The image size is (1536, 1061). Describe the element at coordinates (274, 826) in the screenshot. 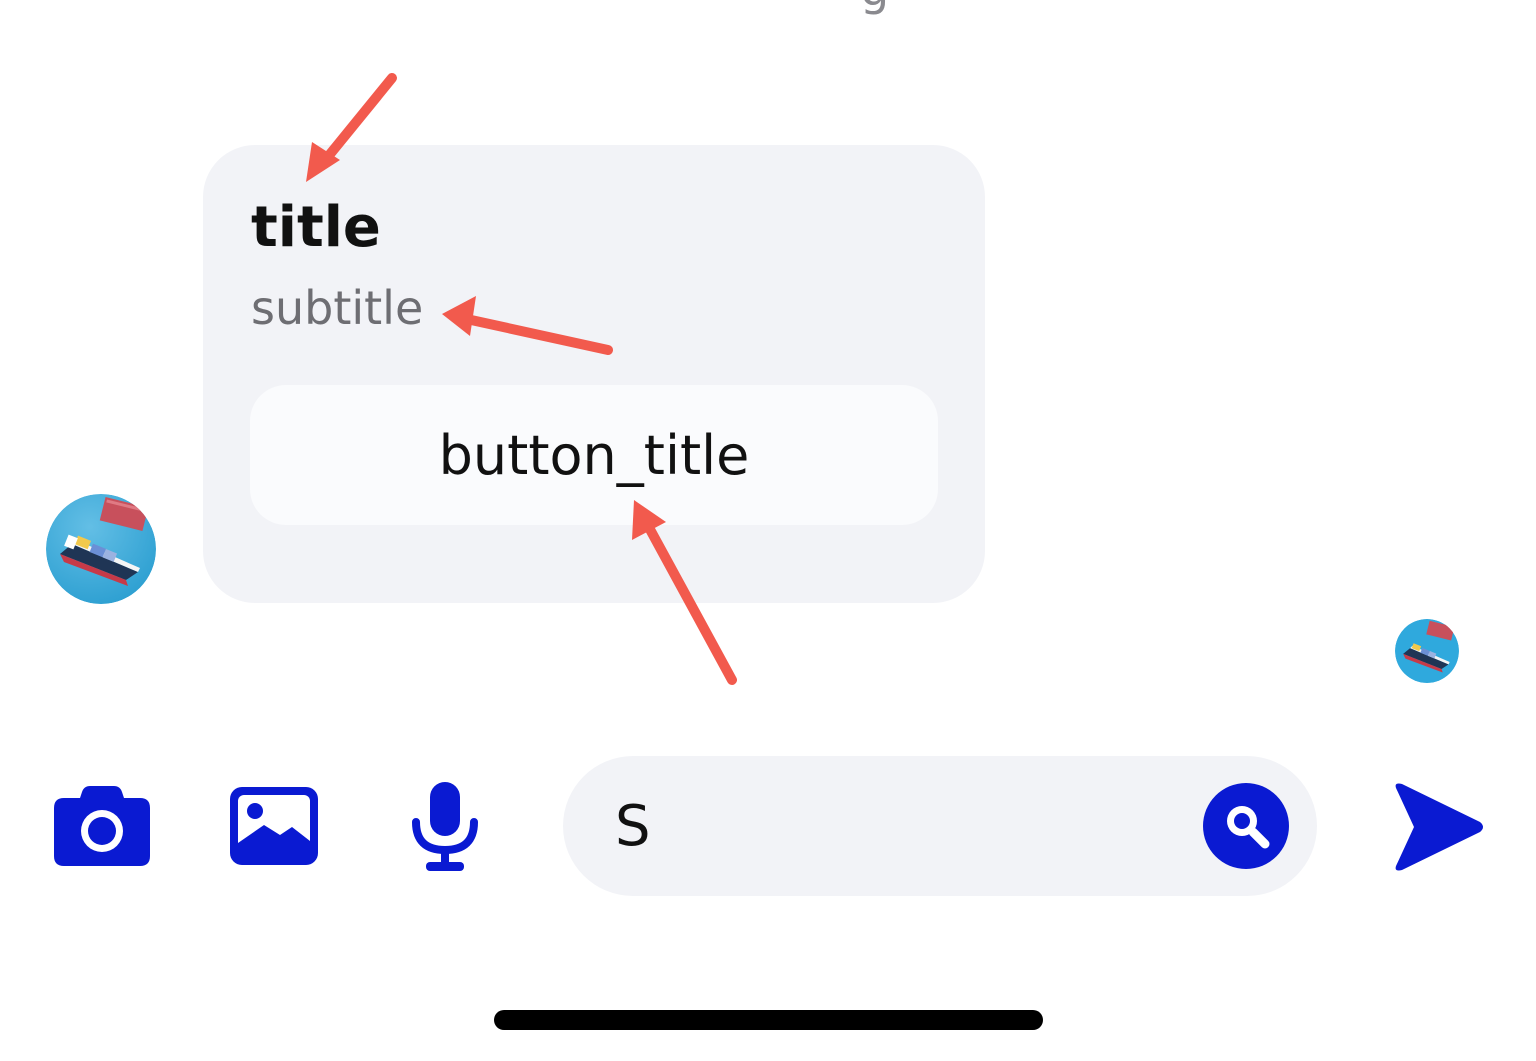

I see `image-icon` at that location.